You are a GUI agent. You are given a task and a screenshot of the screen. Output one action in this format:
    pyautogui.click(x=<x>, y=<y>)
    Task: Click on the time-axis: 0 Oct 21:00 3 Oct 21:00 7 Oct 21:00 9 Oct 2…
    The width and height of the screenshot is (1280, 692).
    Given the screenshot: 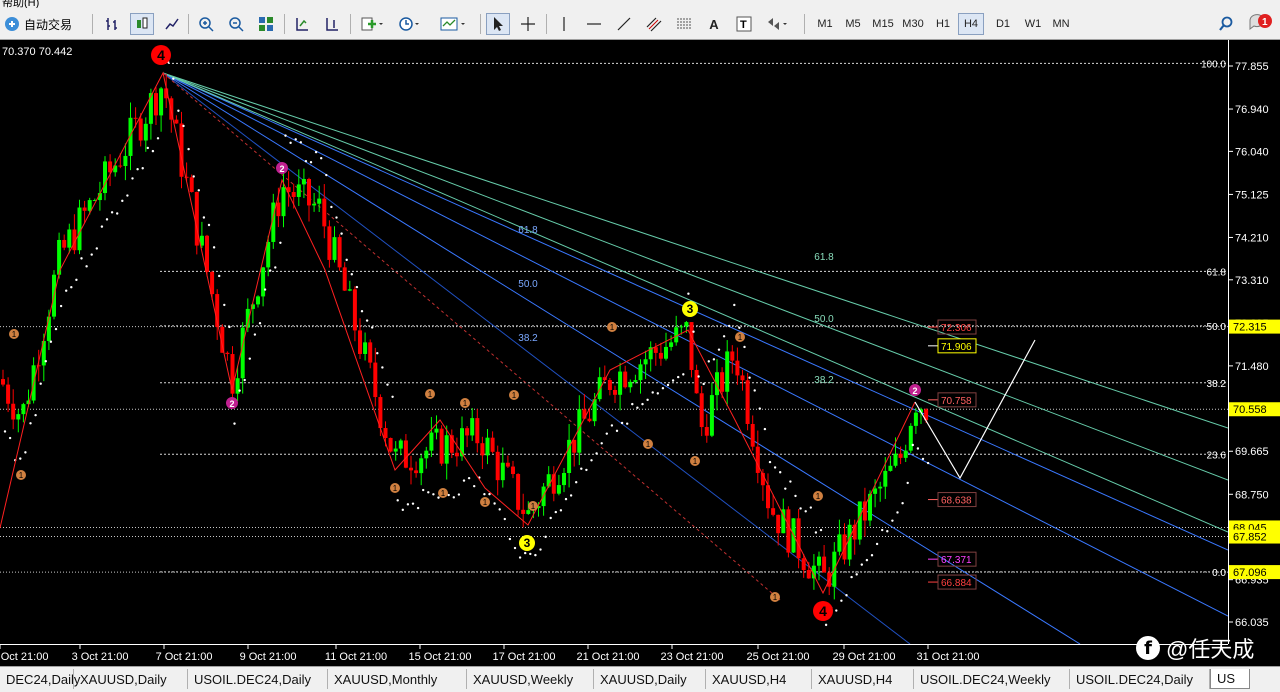 What is the action you would take?
    pyautogui.click(x=614, y=655)
    